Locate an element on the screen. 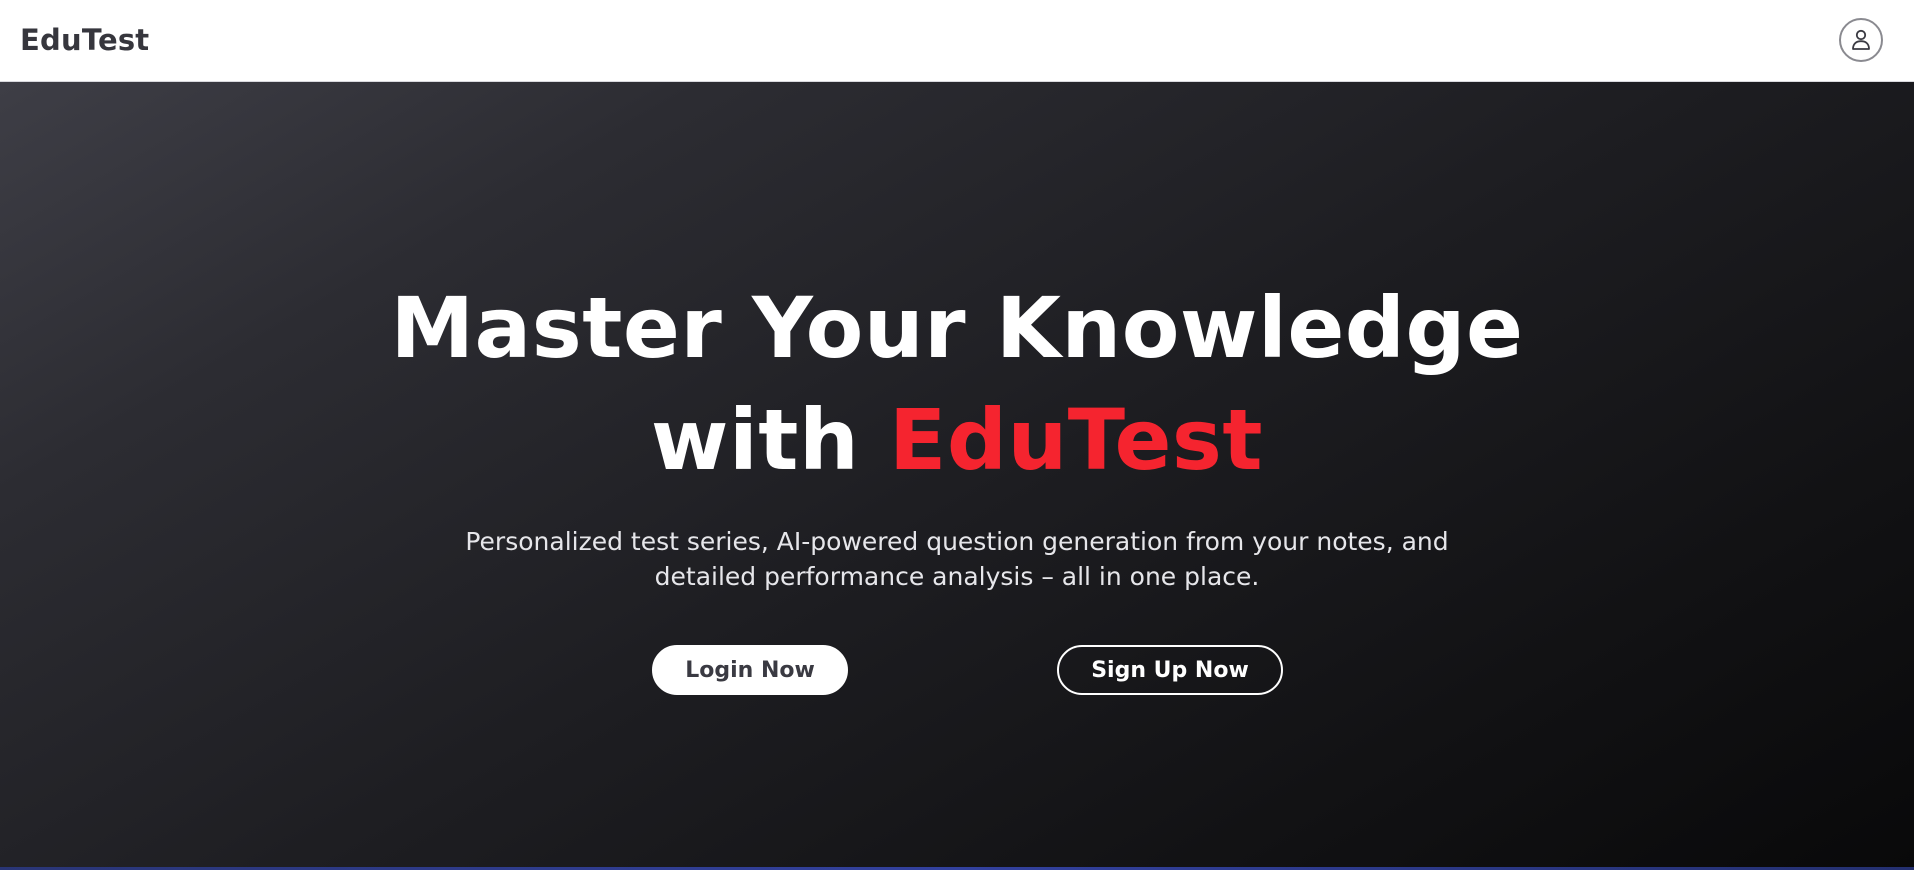 Image resolution: width=1914 pixels, height=870 pixels. signup-button: Sign Up Now is located at coordinates (1170, 670).